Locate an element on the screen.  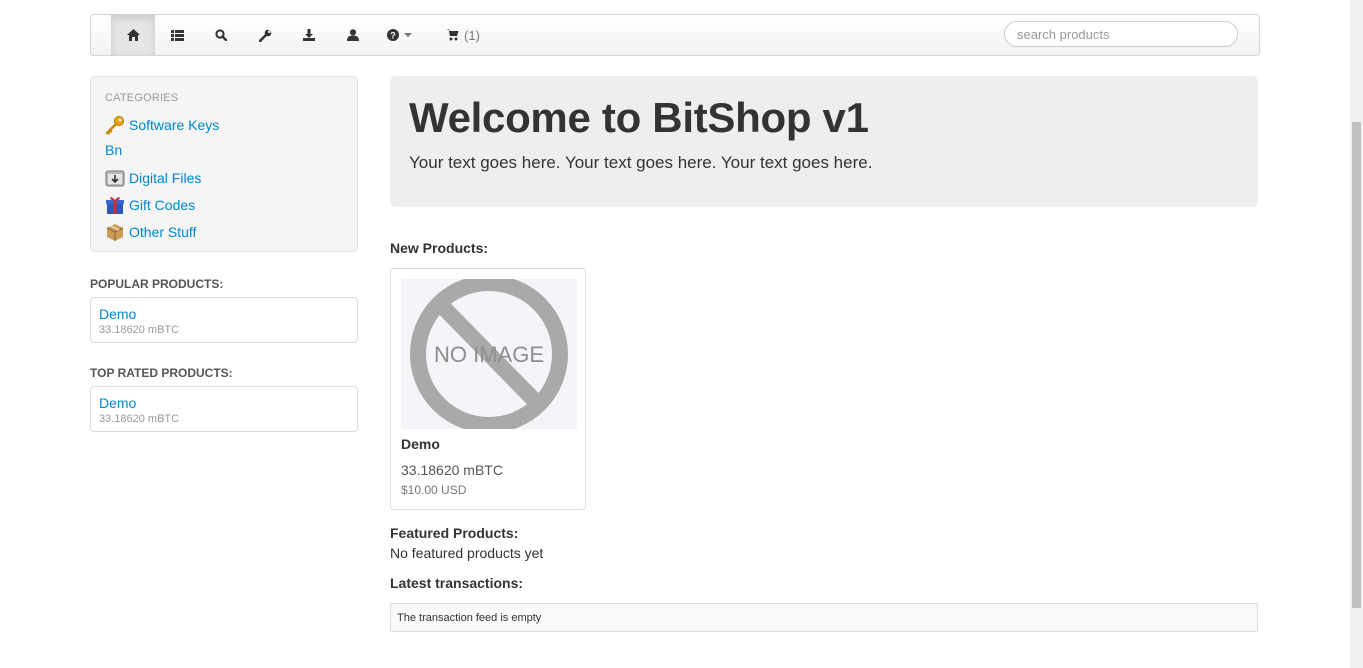
page-scrollbar-thumb is located at coordinates (1356, 365).